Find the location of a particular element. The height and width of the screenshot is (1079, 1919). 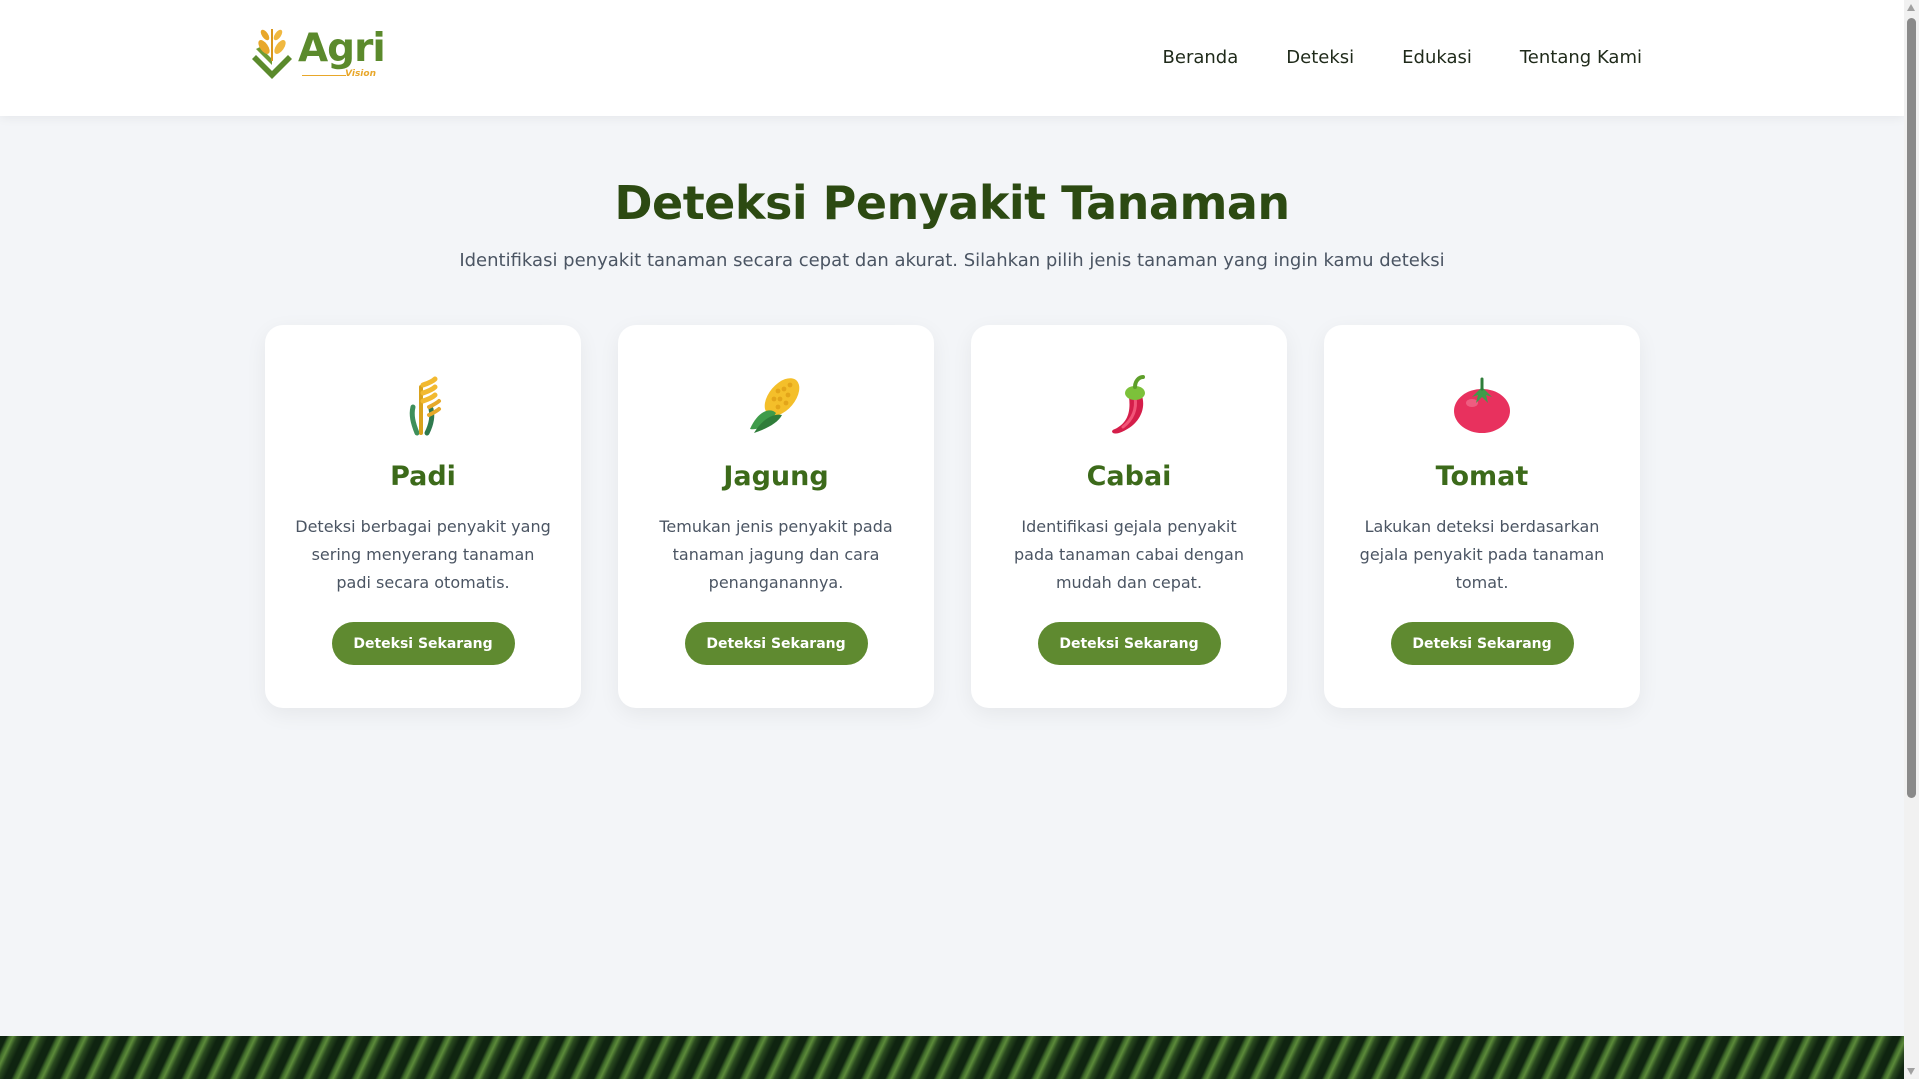

brand-underline is located at coordinates (324, 75).